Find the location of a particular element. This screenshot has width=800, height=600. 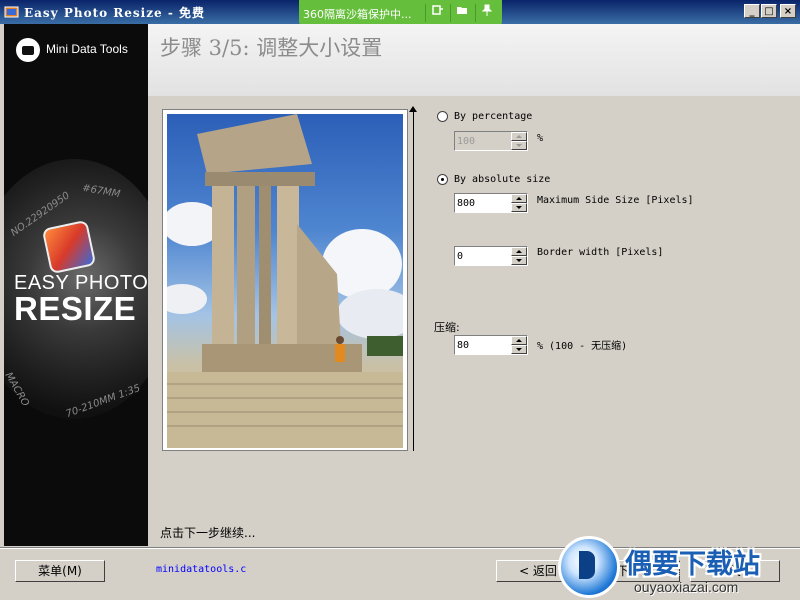

website-link: minidatatools.c is located at coordinates (201, 569).